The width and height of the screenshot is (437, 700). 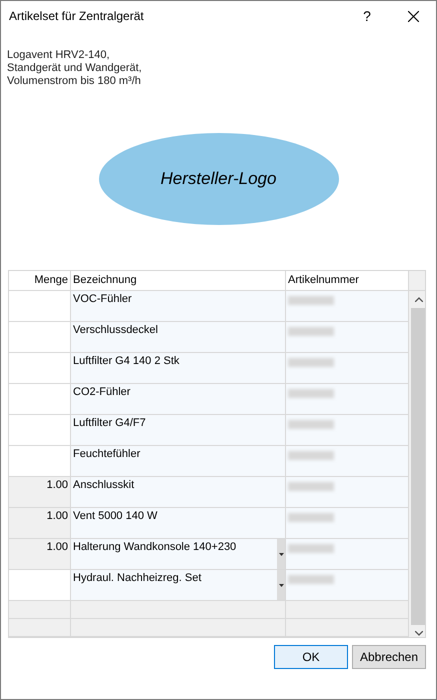 What do you see at coordinates (107, 455) in the screenshot?
I see `description-cell-text: Feuchtefühler` at bounding box center [107, 455].